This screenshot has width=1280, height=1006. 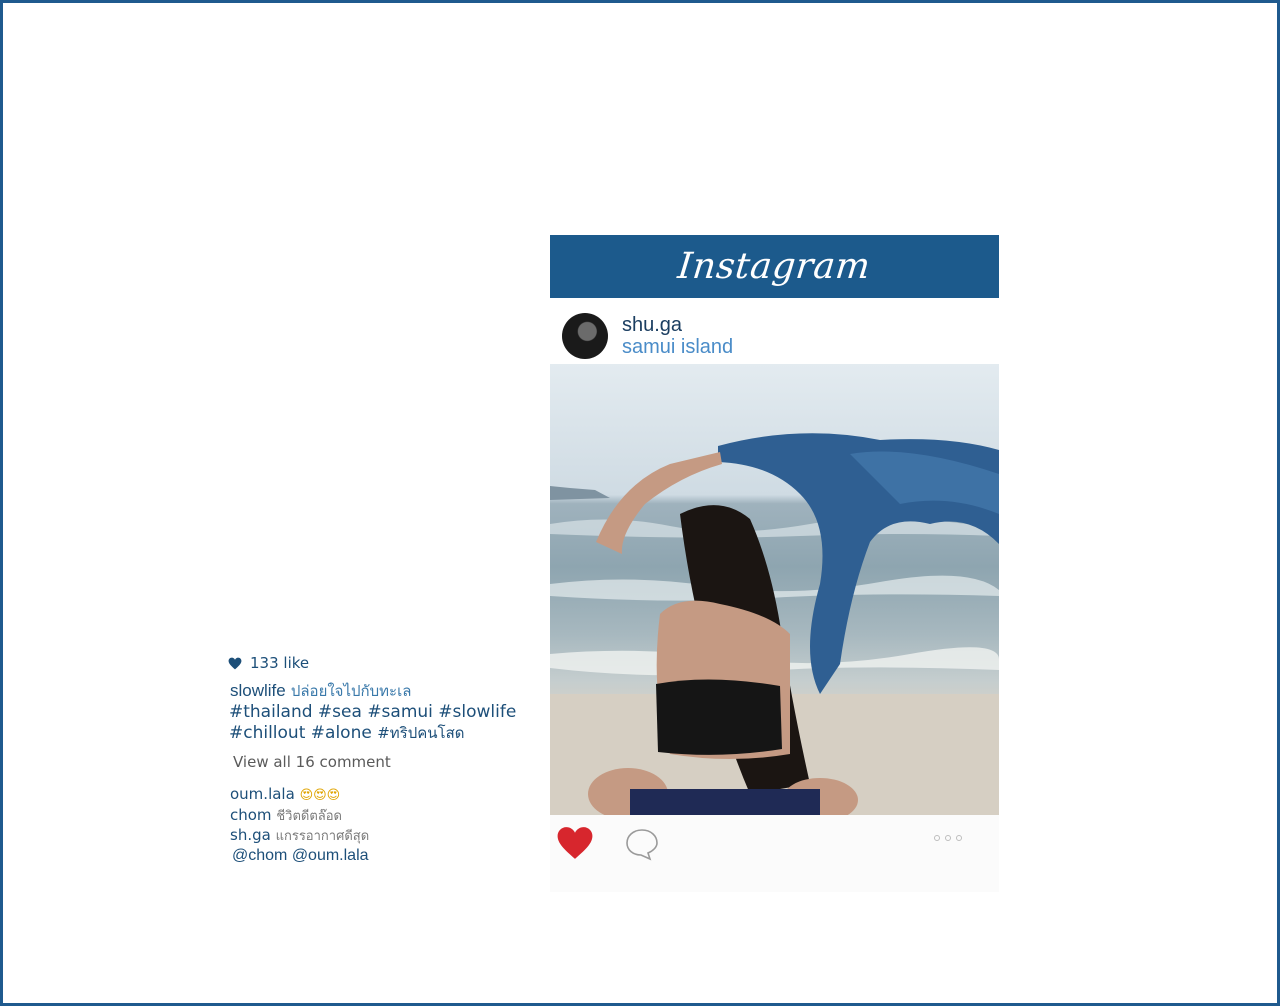 I want to click on comment-icon, so click(x=642, y=844).